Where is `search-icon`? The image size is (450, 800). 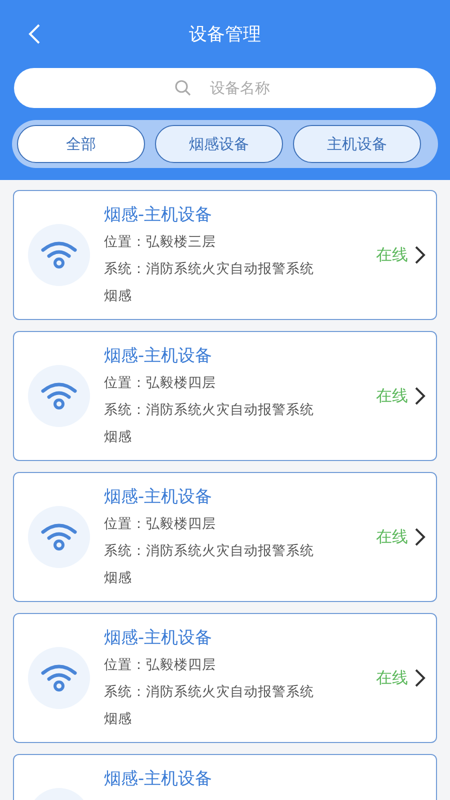
search-icon is located at coordinates (183, 88).